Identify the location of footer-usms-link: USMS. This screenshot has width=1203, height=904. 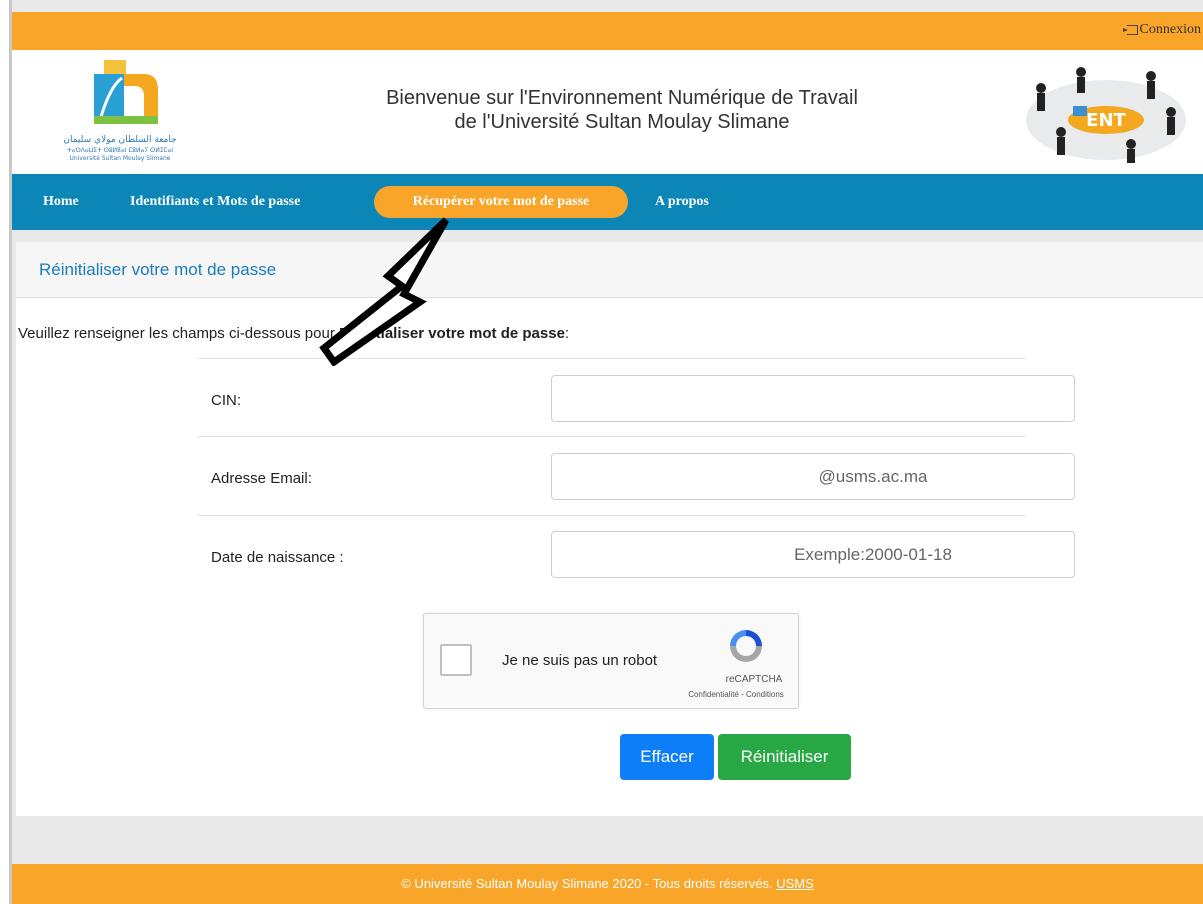
(795, 883).